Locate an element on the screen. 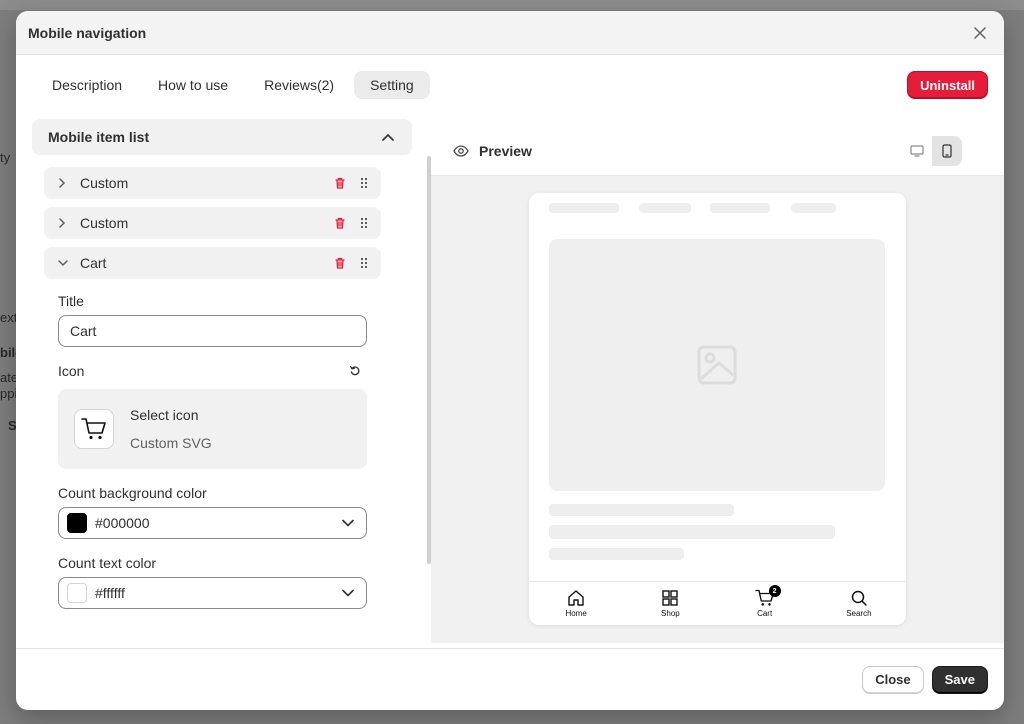 The width and height of the screenshot is (1024, 724). select-icon-label: Select icon is located at coordinates (164, 415).